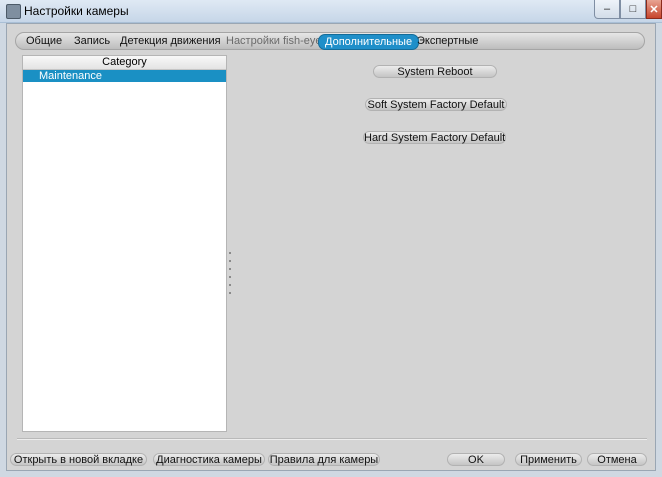 The image size is (662, 477). What do you see at coordinates (436, 104) in the screenshot?
I see `soft-factory-default-button: Soft System Factory Default` at bounding box center [436, 104].